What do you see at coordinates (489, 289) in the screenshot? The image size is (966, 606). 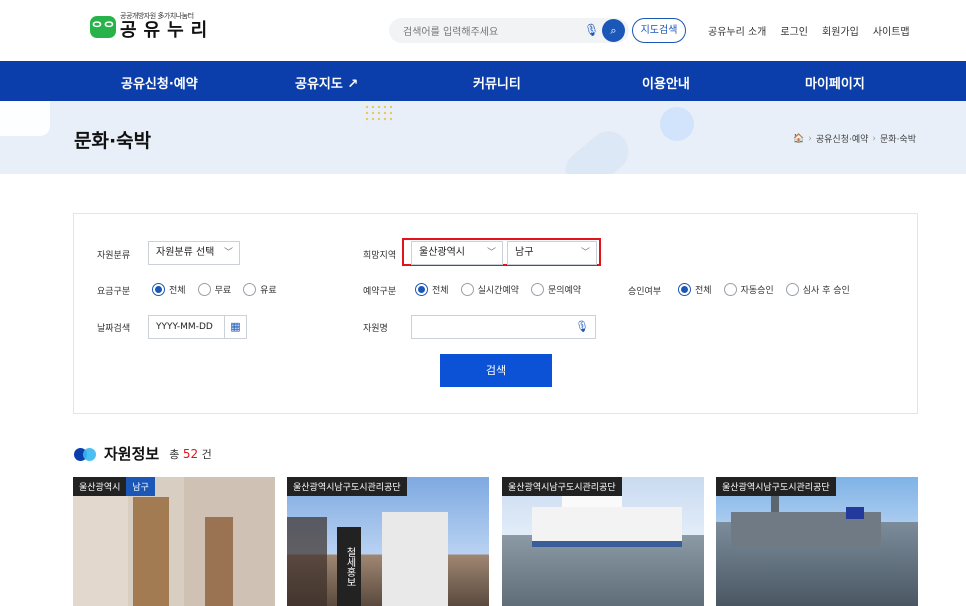 I see `reserve-radio-realtime: 실시간예약` at bounding box center [489, 289].